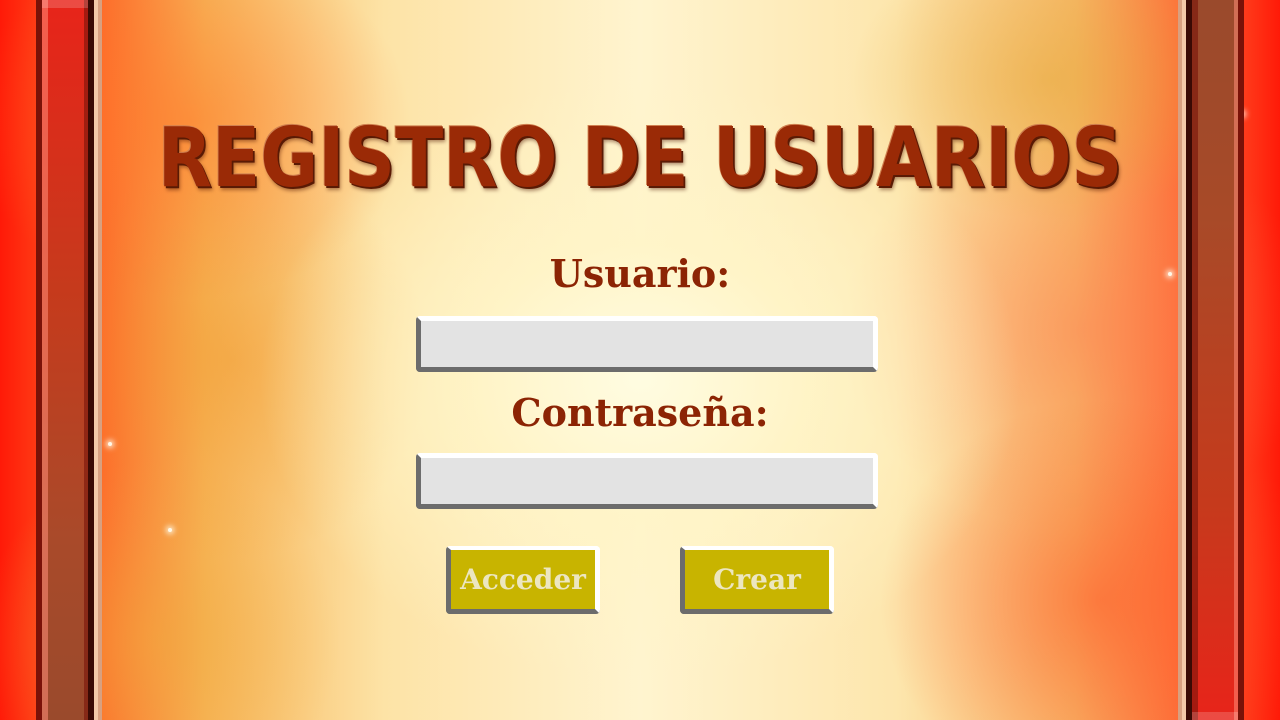 Image resolution: width=1280 pixels, height=720 pixels. I want to click on username-label: Usuario:, so click(640, 273).